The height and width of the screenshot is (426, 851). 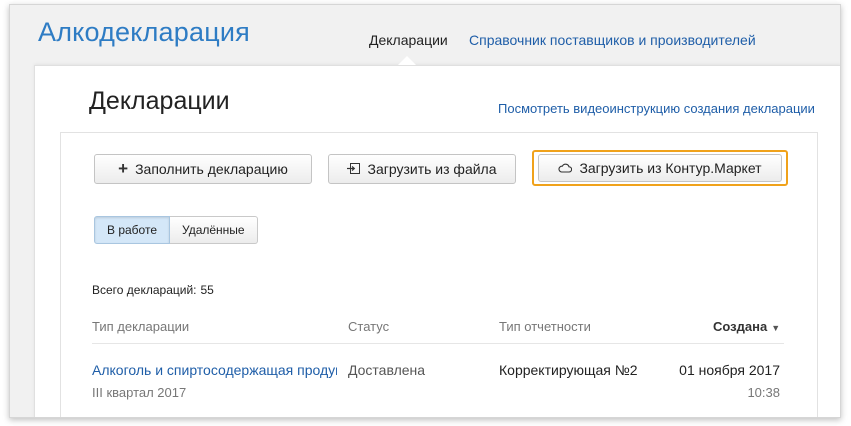 What do you see at coordinates (545, 326) in the screenshot?
I see `column-header-report: Тип отчетности` at bounding box center [545, 326].